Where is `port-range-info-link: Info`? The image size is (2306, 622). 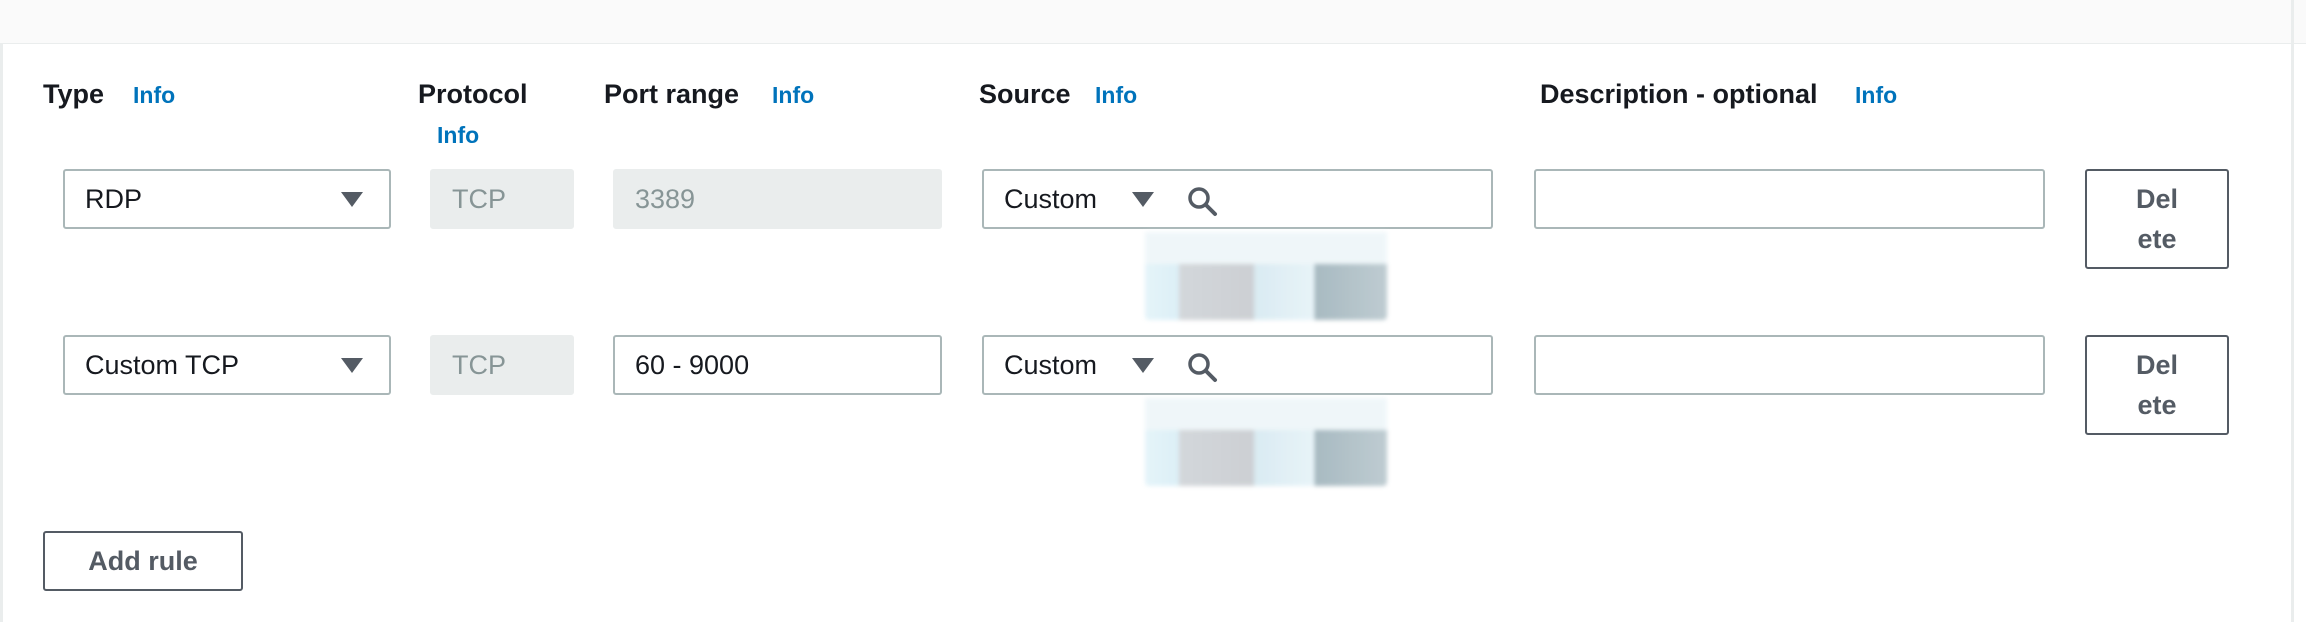 port-range-info-link: Info is located at coordinates (793, 95).